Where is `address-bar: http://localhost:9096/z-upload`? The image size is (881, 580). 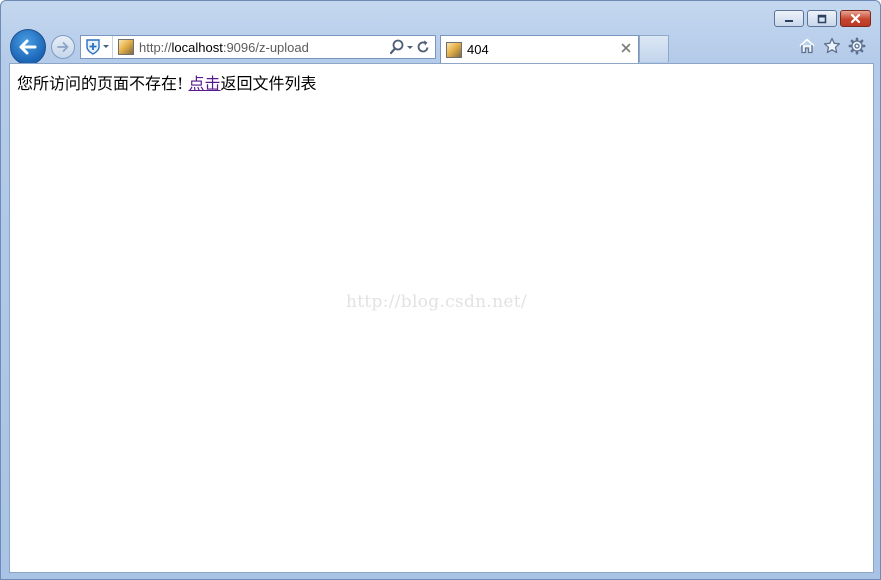 address-bar: http://localhost:9096/z-upload is located at coordinates (258, 47).